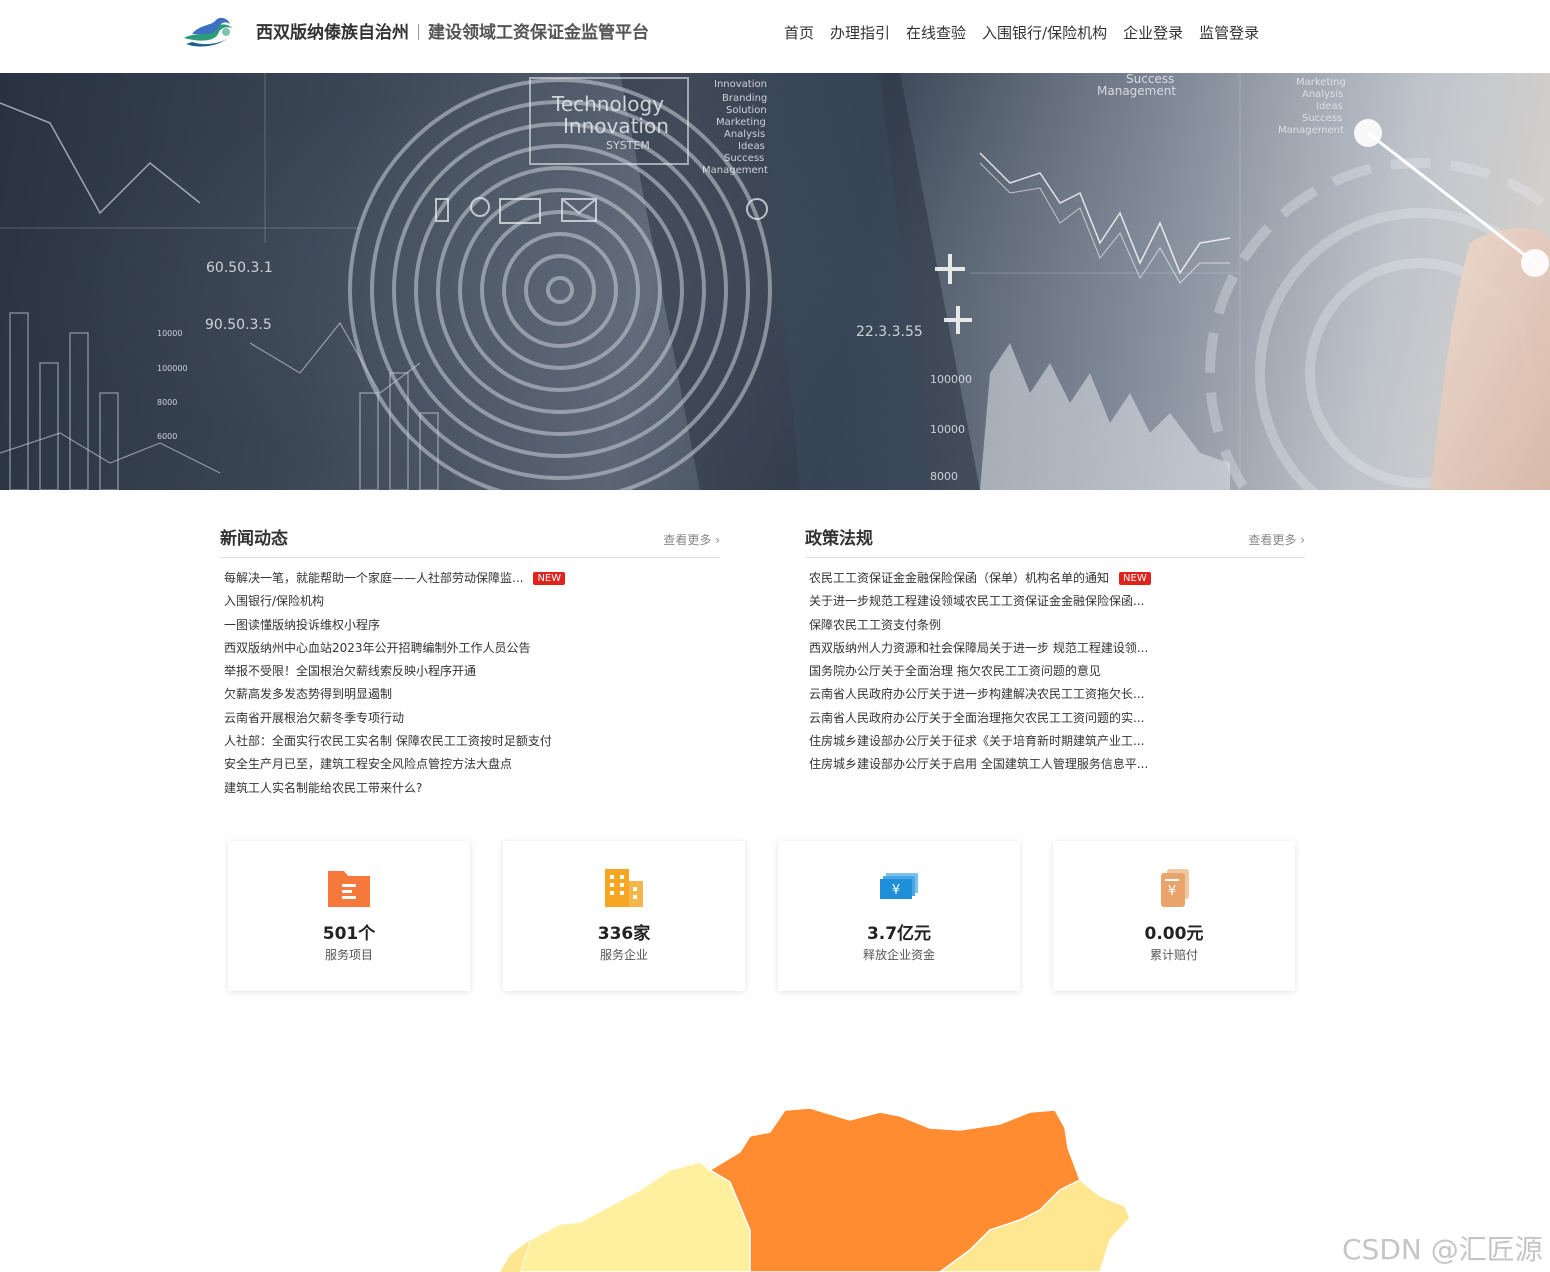 Image resolution: width=1550 pixels, height=1272 pixels. I want to click on receipt-icon: ¥, so click(1175, 888).